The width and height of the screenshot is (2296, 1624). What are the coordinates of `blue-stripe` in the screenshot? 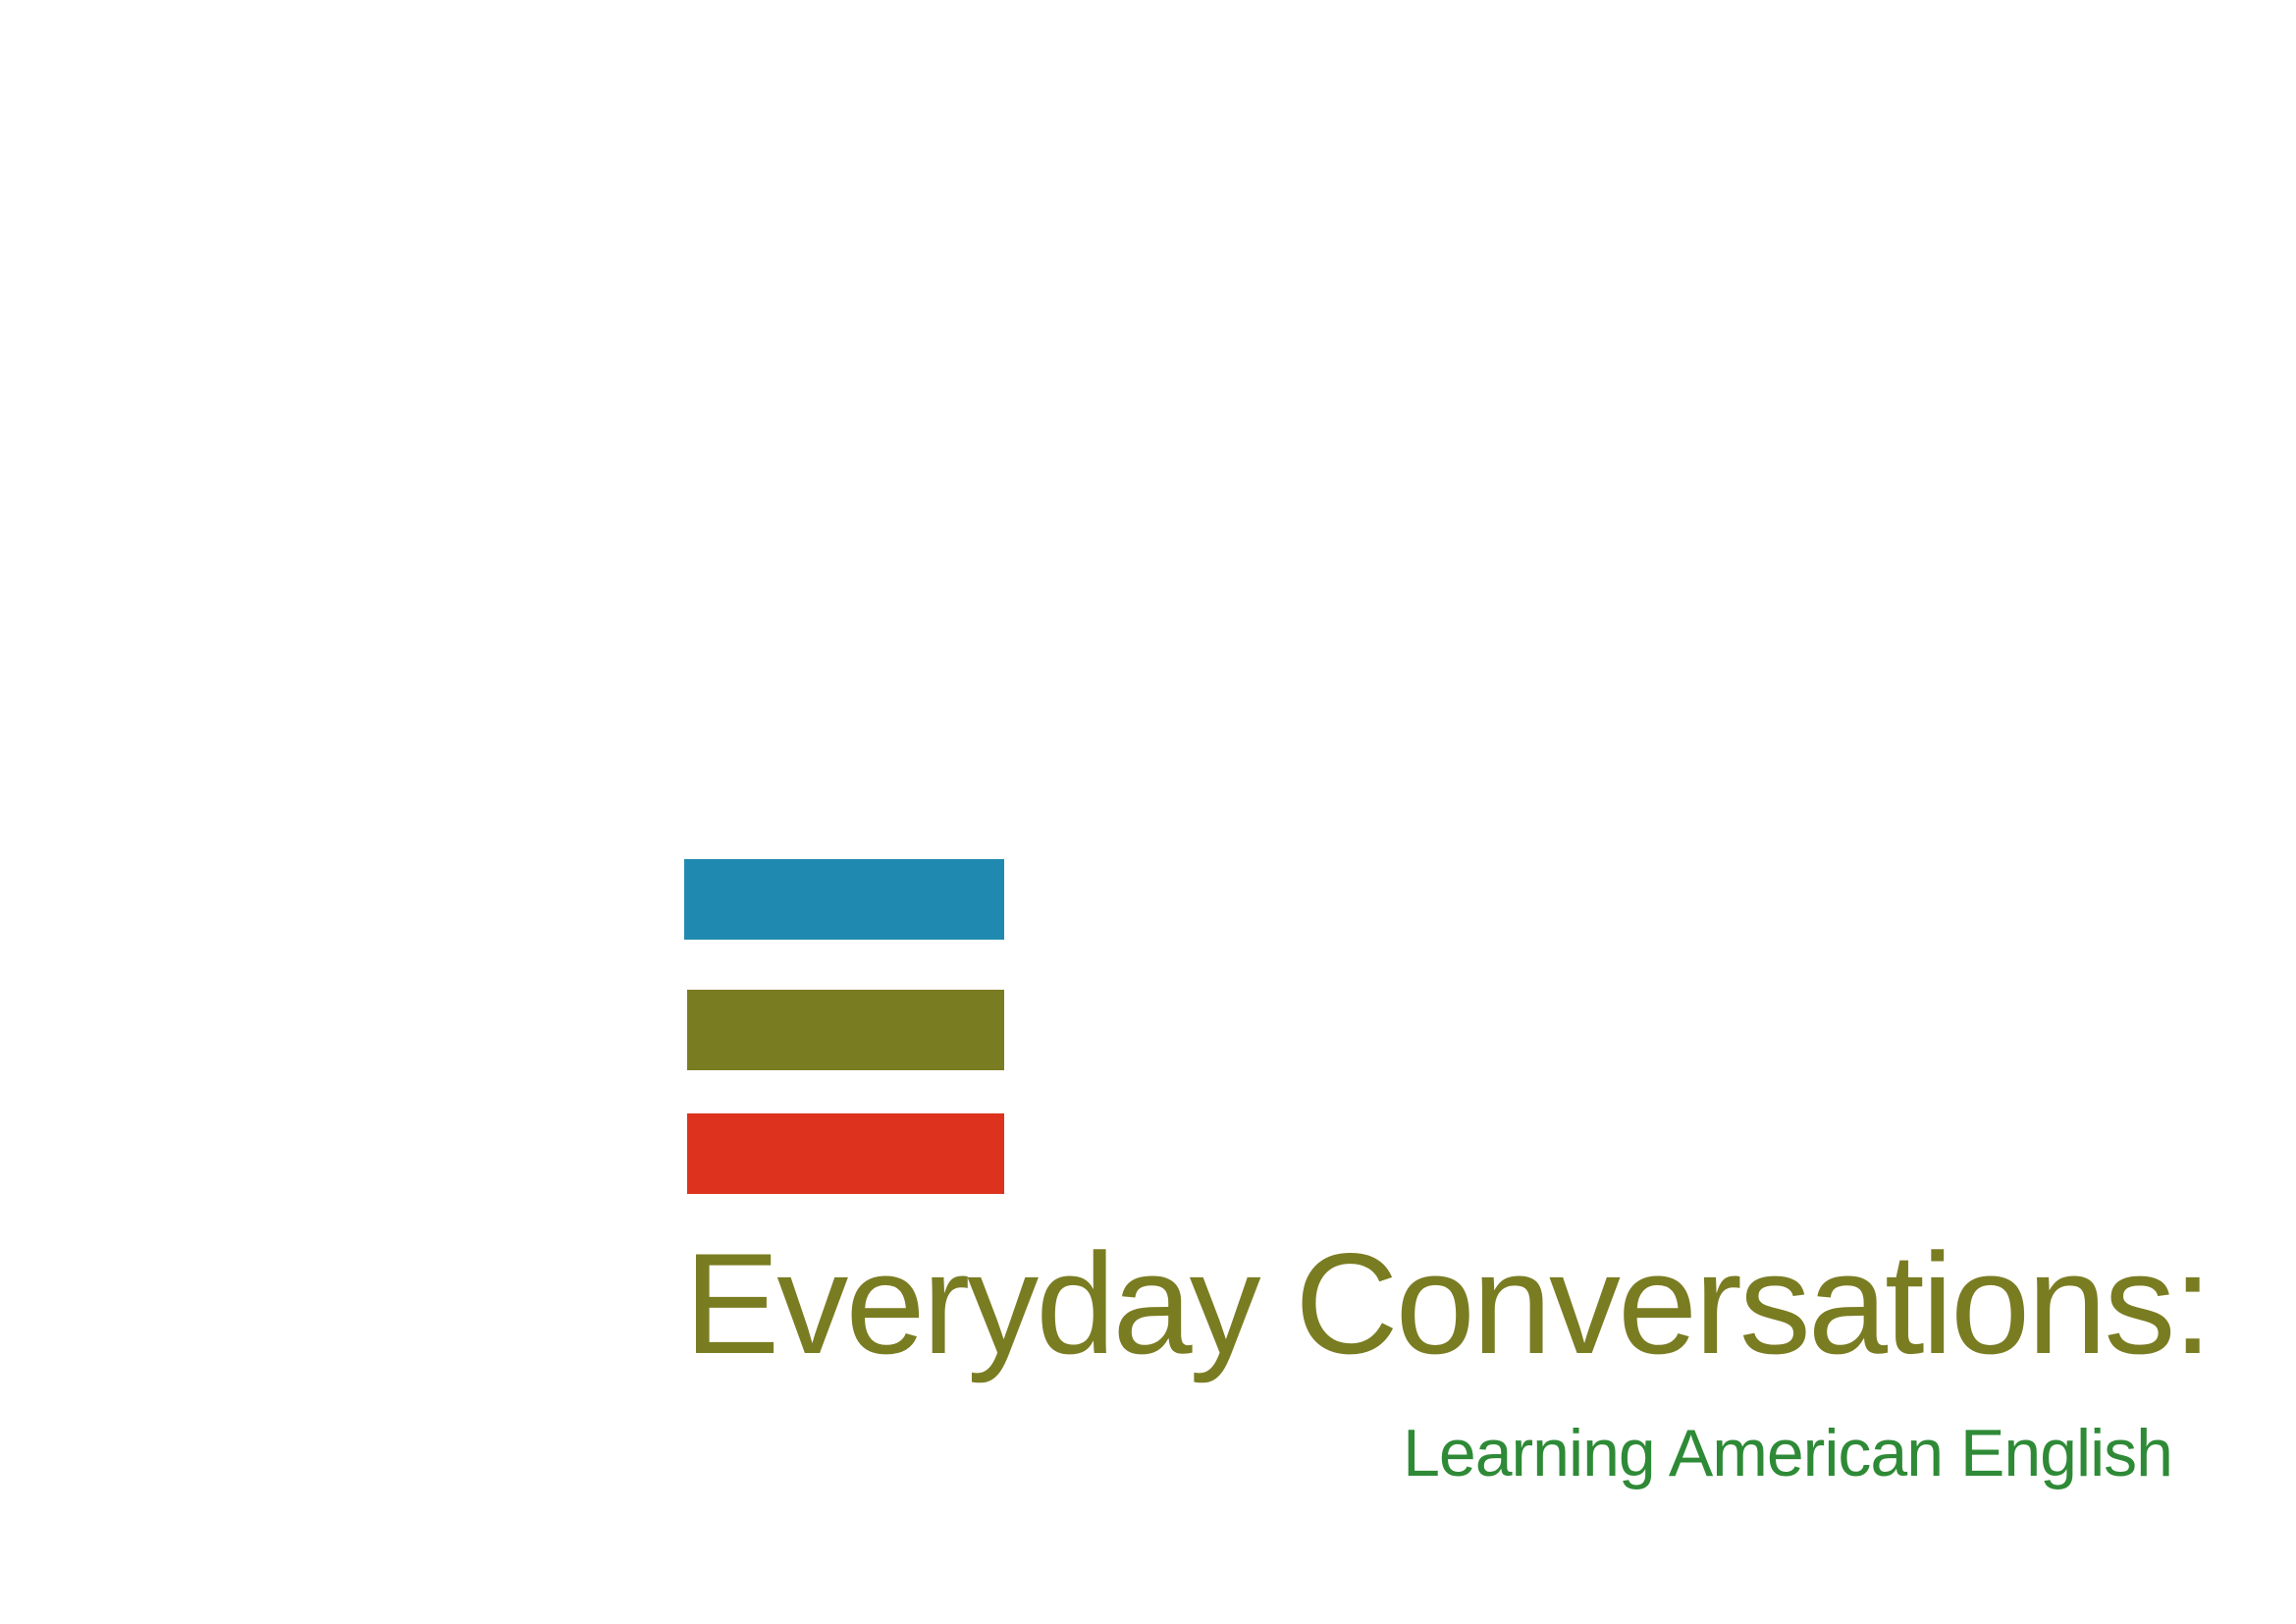 It's located at (844, 899).